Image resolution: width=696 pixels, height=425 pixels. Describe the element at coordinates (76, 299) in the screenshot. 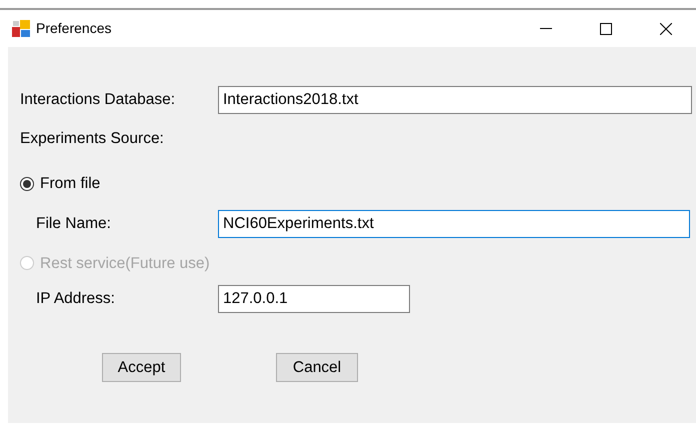

I see `field-label: IP Address:` at that location.